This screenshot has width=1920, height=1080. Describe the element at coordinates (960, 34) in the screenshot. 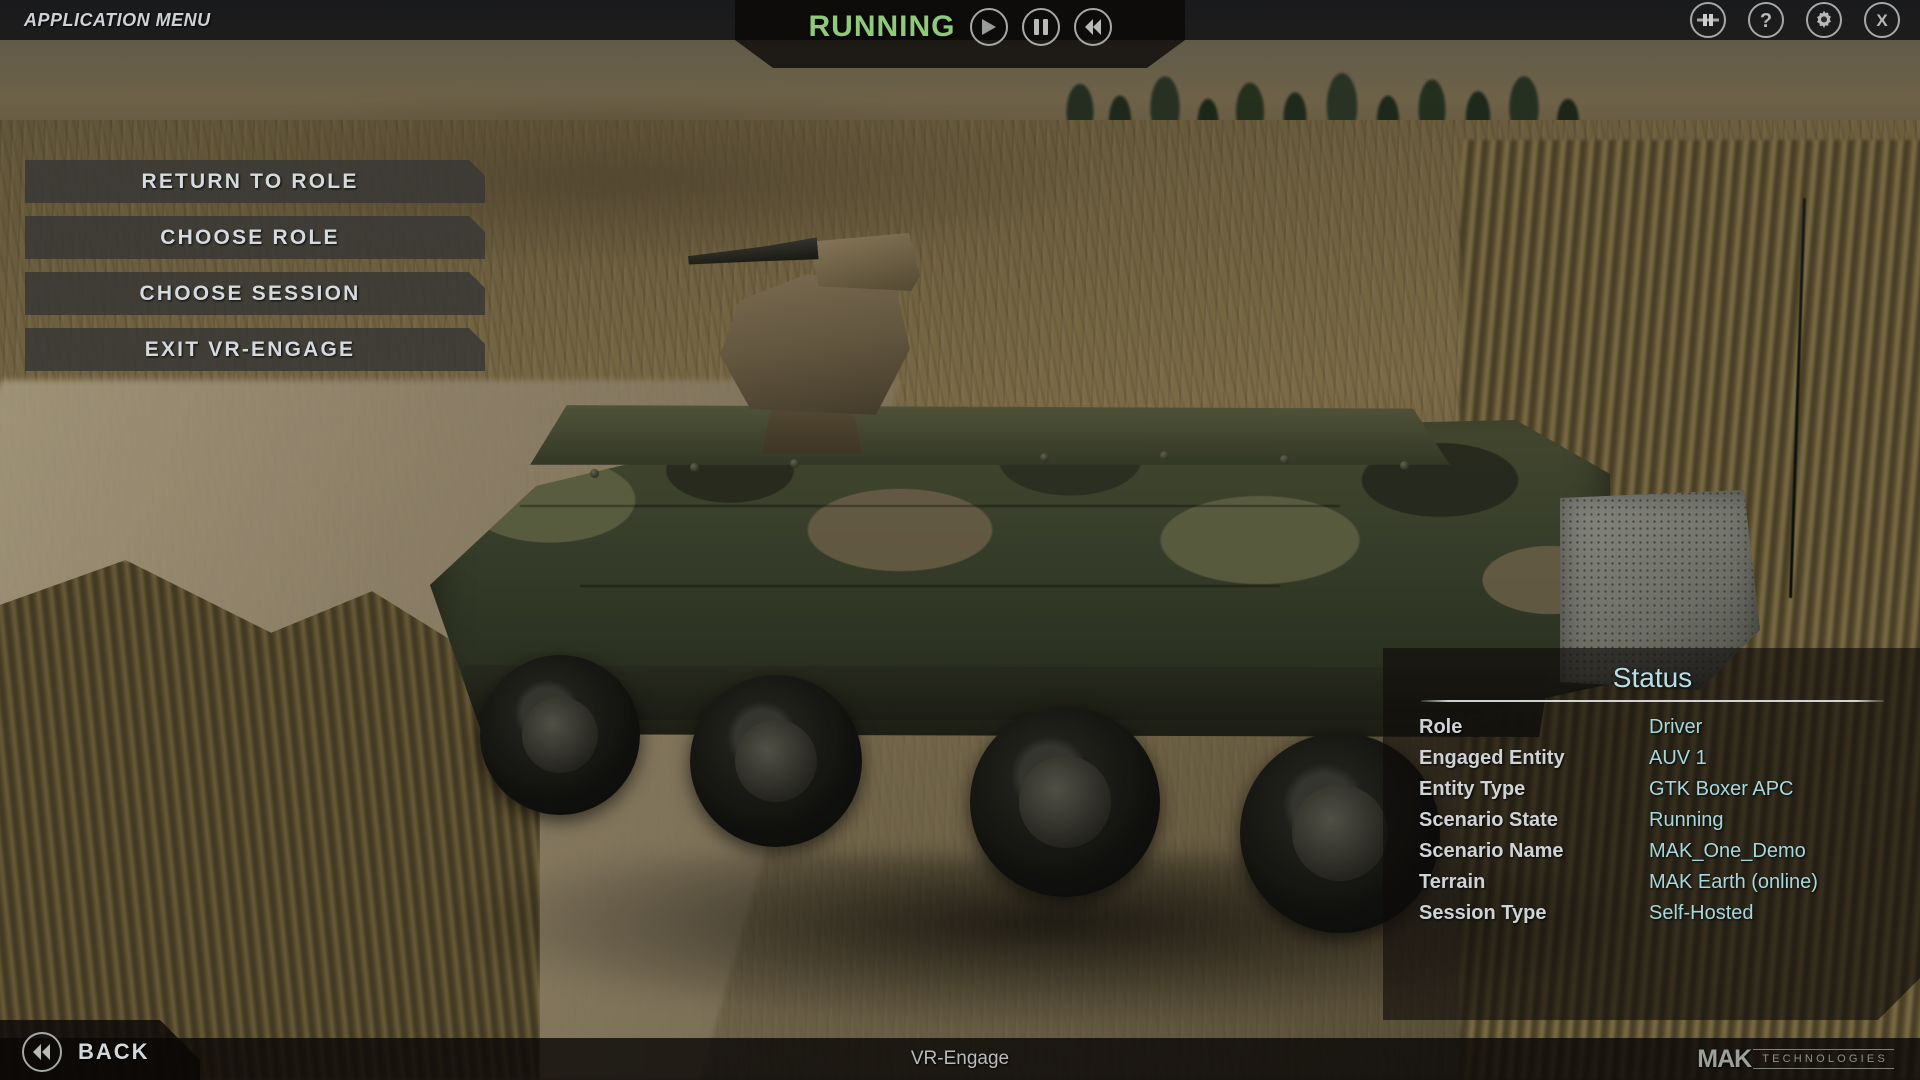

I see `scenario-control-bar: RUNNING` at that location.